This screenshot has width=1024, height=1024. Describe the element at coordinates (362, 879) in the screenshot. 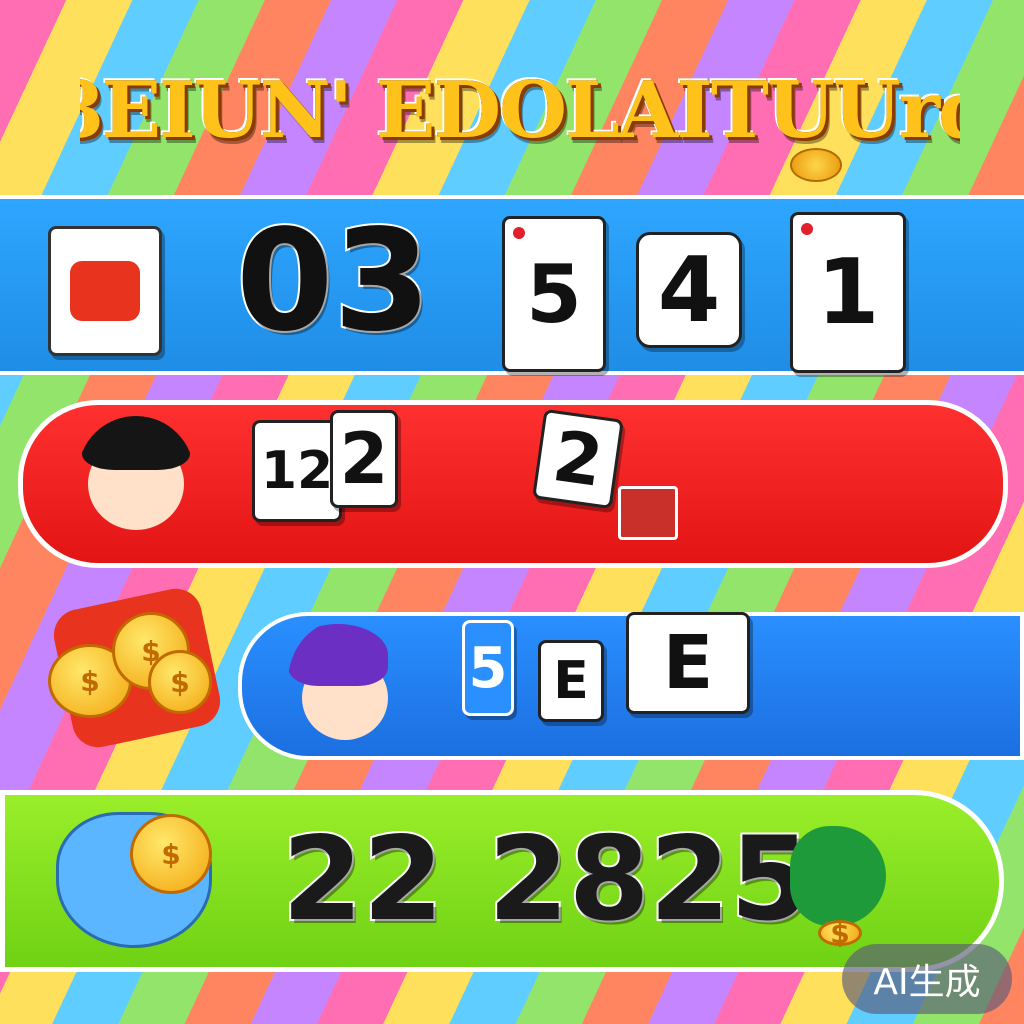

I see `row-4-number-1: 22` at that location.